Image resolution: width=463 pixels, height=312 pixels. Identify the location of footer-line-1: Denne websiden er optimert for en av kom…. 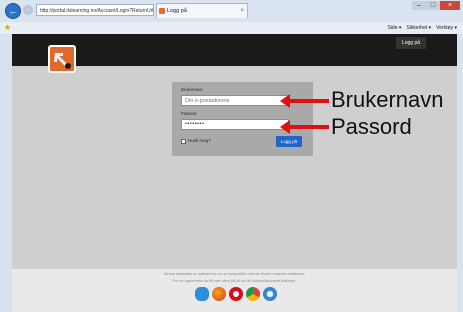
(234, 274).